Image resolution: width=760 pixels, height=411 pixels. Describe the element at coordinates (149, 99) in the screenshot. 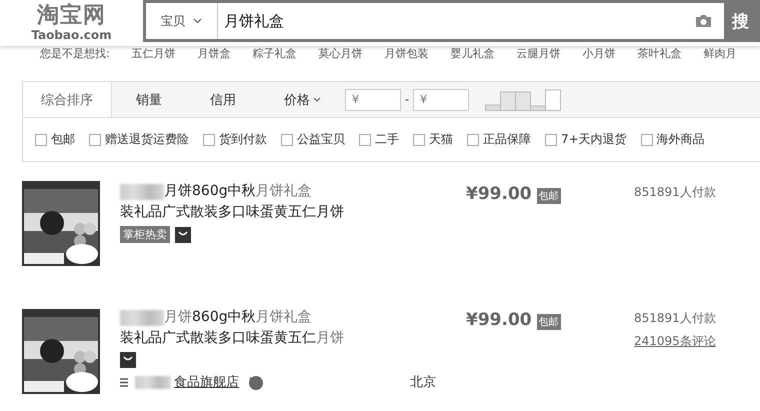

I see `sort-tab: 销量` at that location.